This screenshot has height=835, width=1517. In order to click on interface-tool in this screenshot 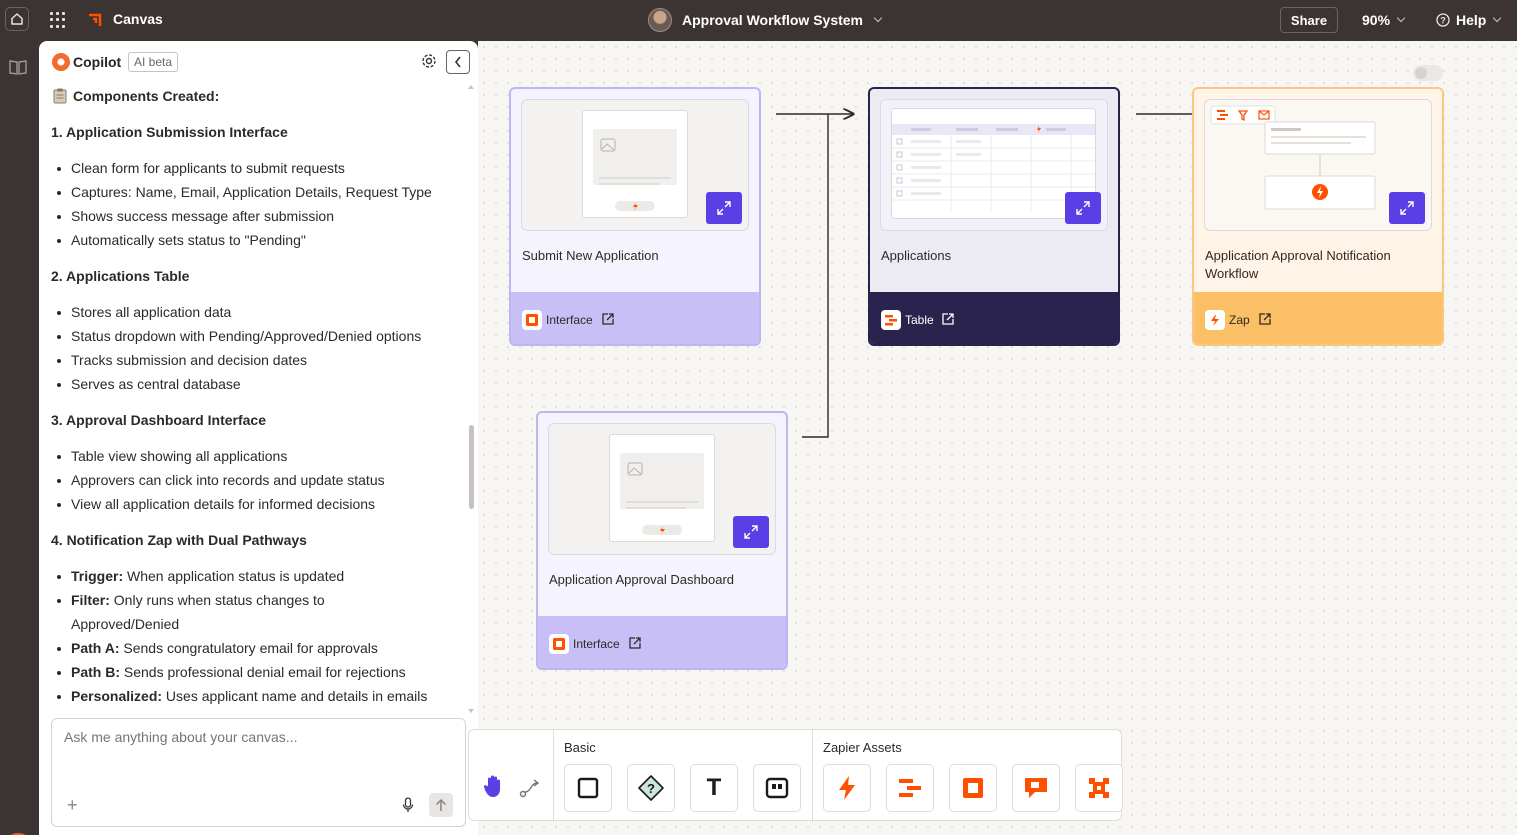, I will do `click(973, 788)`.